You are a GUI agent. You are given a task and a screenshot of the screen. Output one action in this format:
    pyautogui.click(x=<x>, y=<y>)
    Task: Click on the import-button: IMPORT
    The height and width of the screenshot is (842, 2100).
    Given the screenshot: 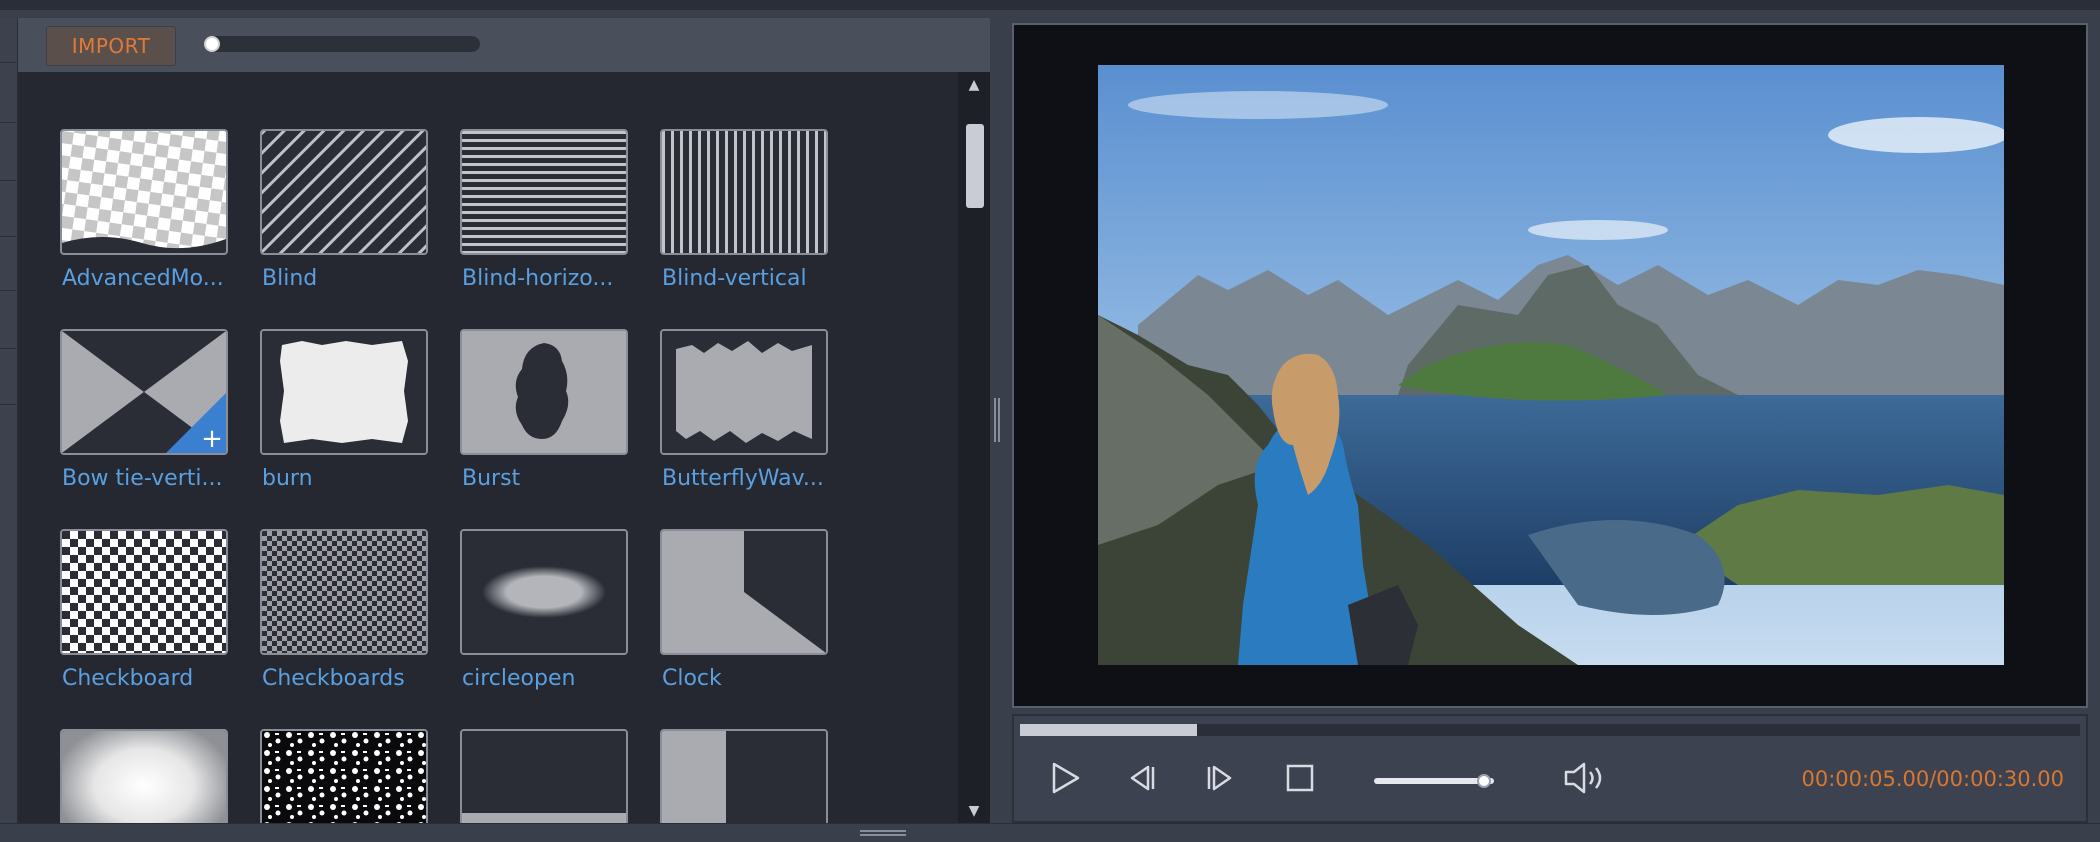 What is the action you would take?
    pyautogui.click(x=111, y=46)
    